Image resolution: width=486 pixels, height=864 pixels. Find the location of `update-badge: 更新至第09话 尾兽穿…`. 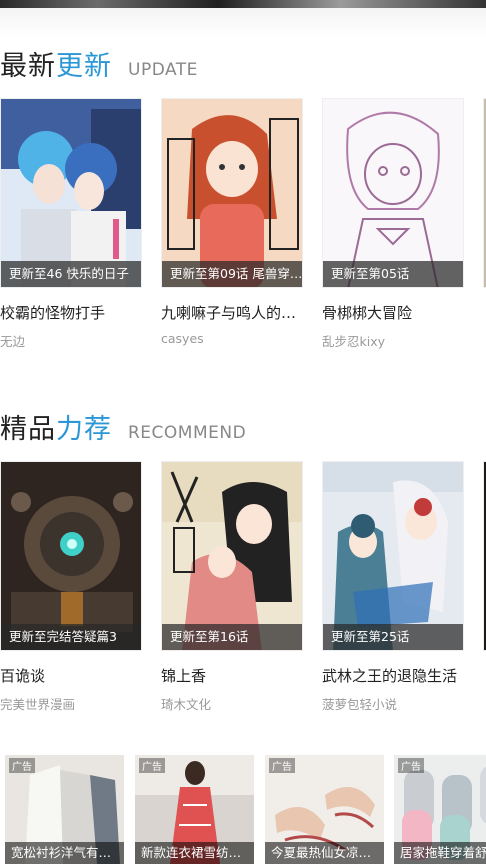

update-badge: 更新至第09话 尾兽穿… is located at coordinates (232, 274).